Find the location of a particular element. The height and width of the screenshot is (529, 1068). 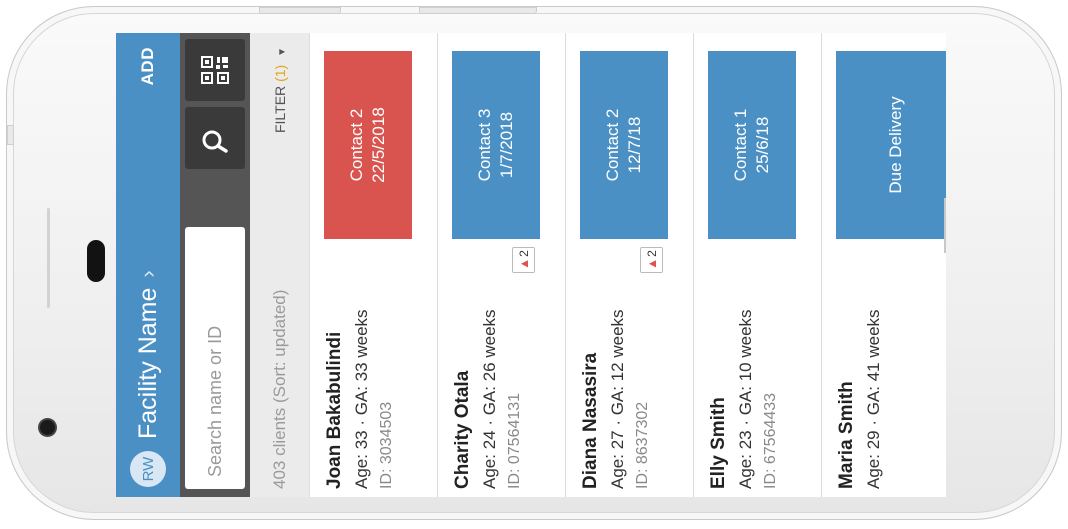

qr-code-icon is located at coordinates (215, 70).